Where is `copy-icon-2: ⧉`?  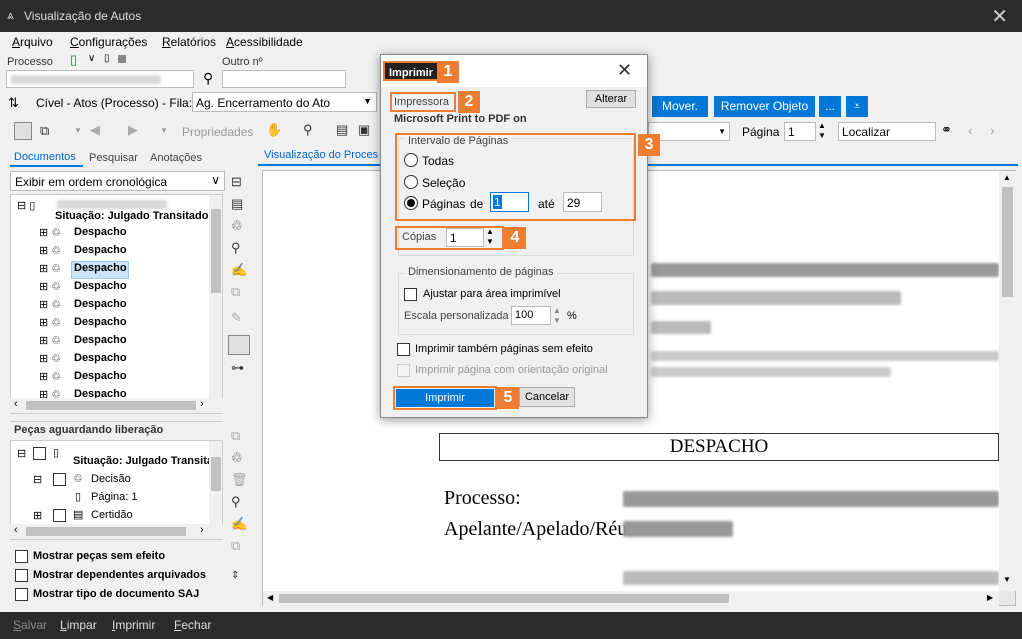 copy-icon-2: ⧉ is located at coordinates (235, 436).